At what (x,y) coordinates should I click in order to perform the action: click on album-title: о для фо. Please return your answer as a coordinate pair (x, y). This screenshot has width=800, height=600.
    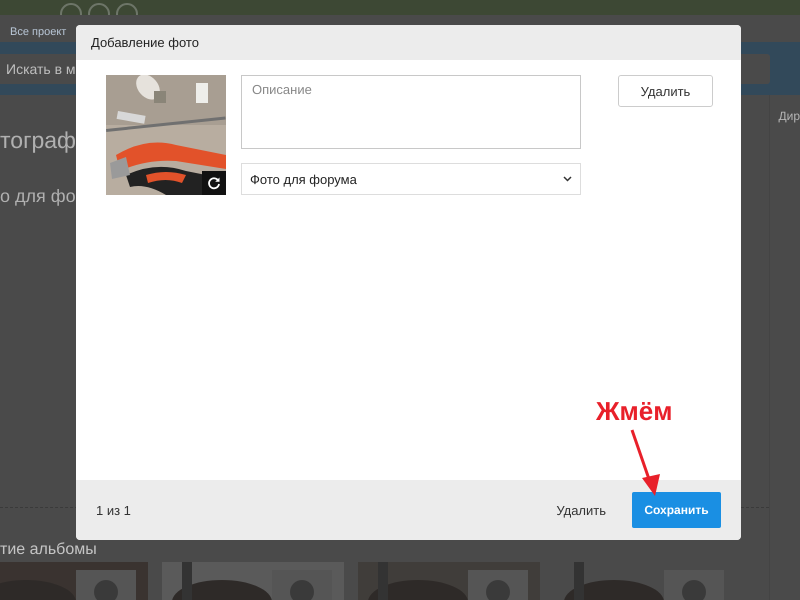
    Looking at the image, I should click on (38, 196).